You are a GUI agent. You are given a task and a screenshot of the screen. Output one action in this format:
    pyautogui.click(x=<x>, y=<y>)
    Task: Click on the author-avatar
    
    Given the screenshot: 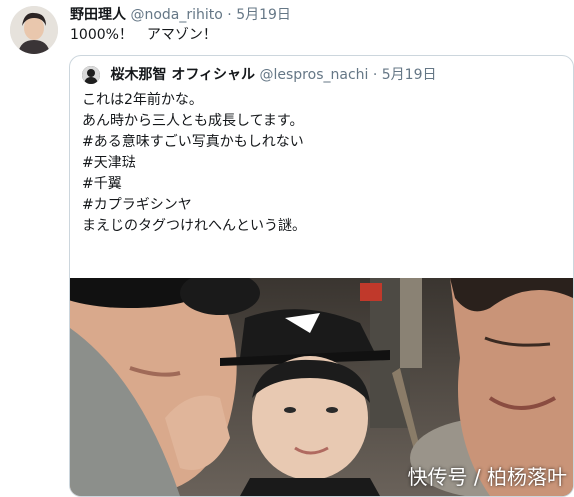 What is the action you would take?
    pyautogui.click(x=34, y=30)
    